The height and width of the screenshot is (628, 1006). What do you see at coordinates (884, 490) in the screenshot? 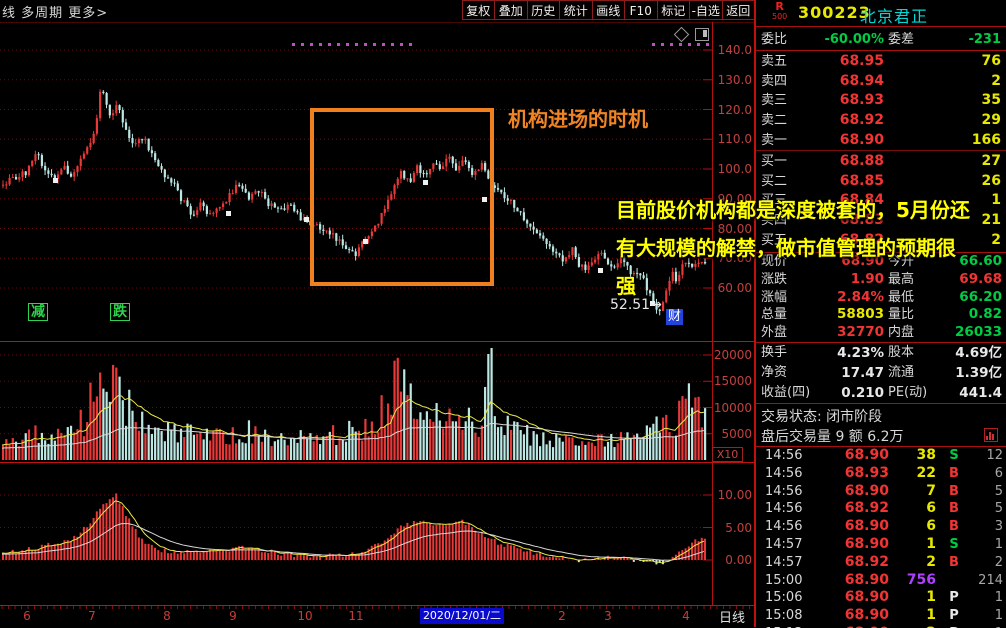
I see `tick-row: 14:56 68.90 7 B 5` at bounding box center [884, 490].